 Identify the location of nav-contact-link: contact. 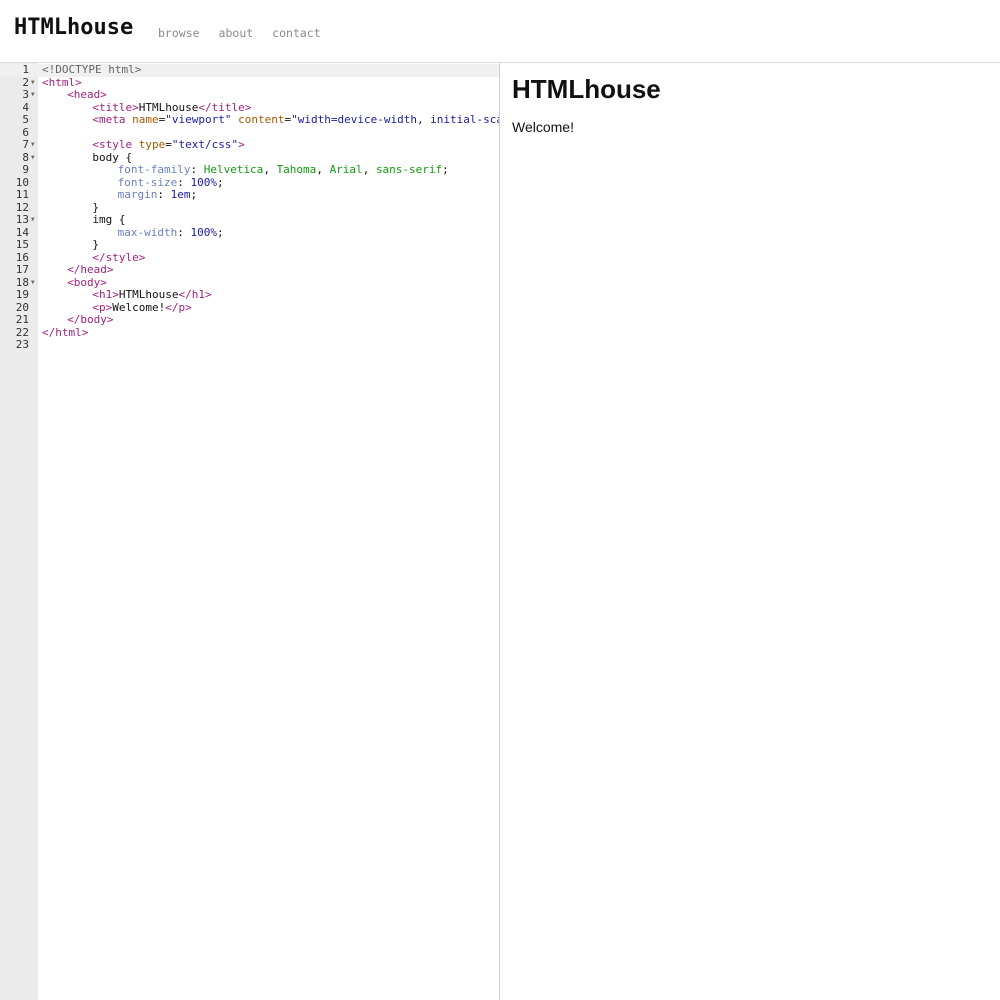
(296, 33).